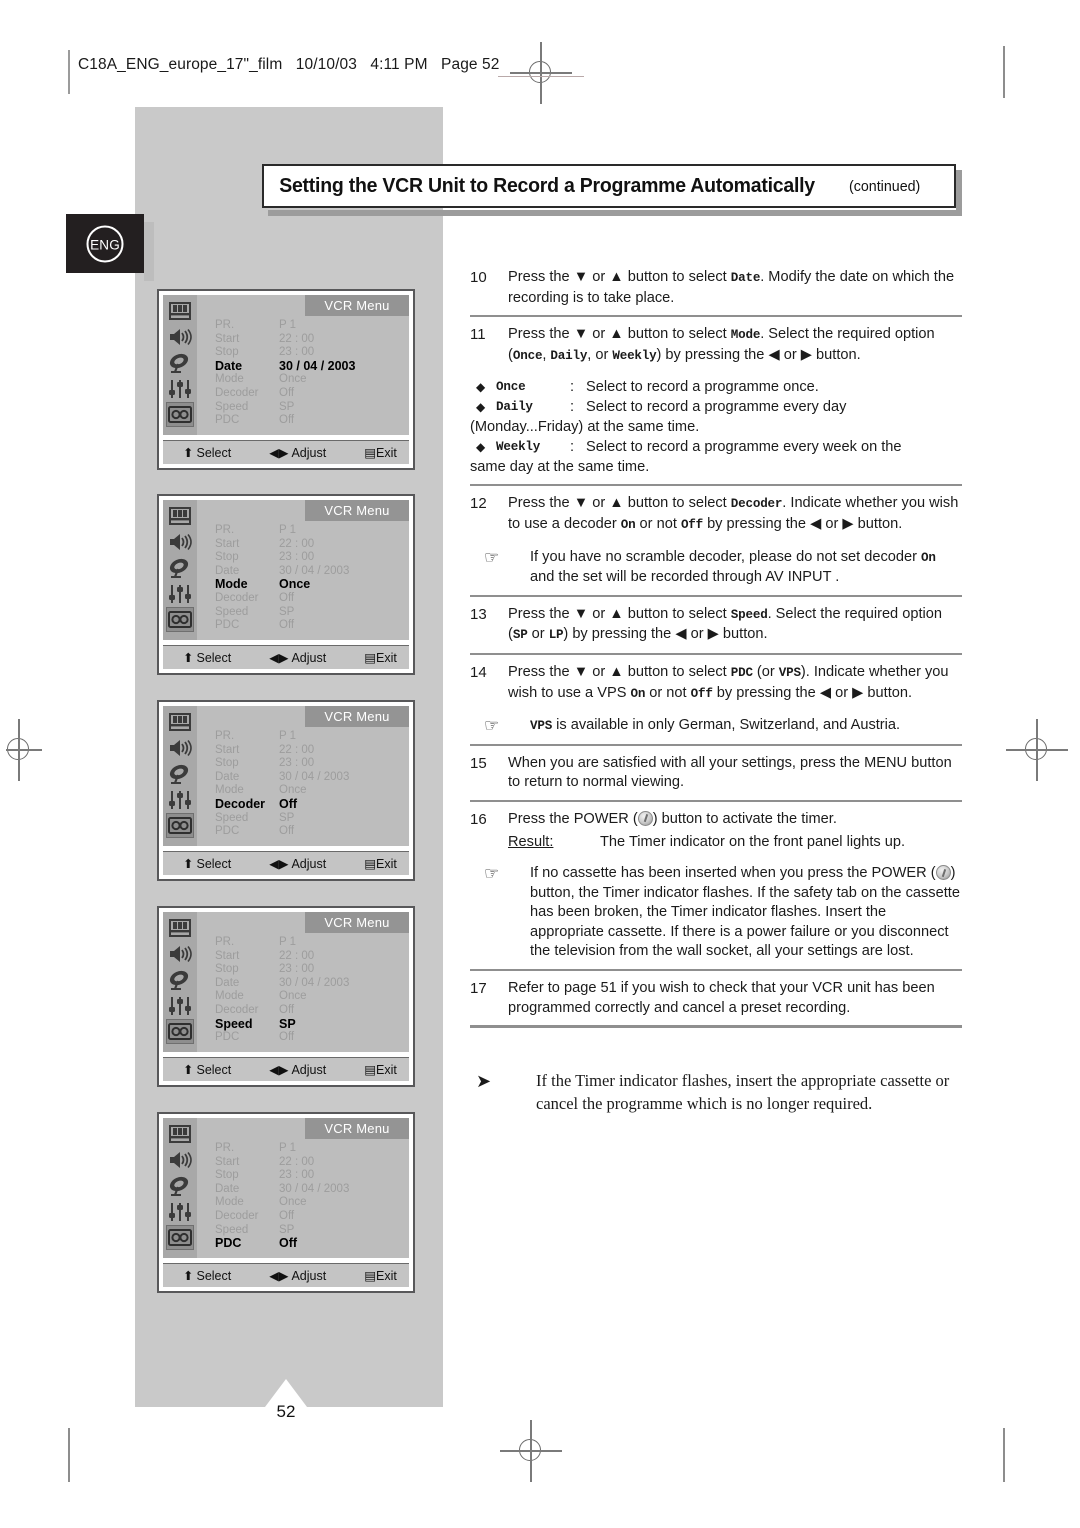 The height and width of the screenshot is (1528, 1080). I want to click on menu-bottom-bar: ⬆︎ Select ◀▶ Adjust ▤ Exit, so click(286, 452).